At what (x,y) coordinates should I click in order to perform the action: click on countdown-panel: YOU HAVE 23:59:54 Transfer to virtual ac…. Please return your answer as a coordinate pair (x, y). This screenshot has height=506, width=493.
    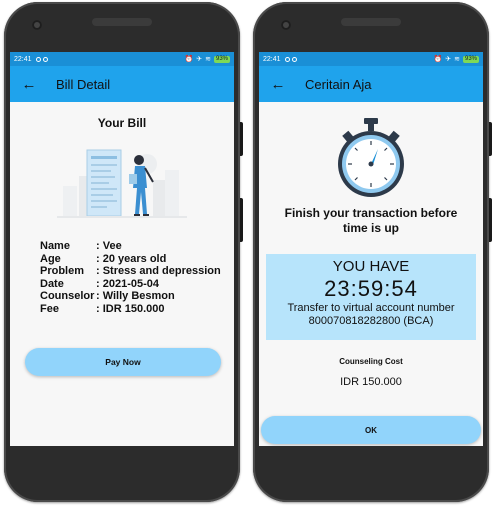
    Looking at the image, I should click on (371, 297).